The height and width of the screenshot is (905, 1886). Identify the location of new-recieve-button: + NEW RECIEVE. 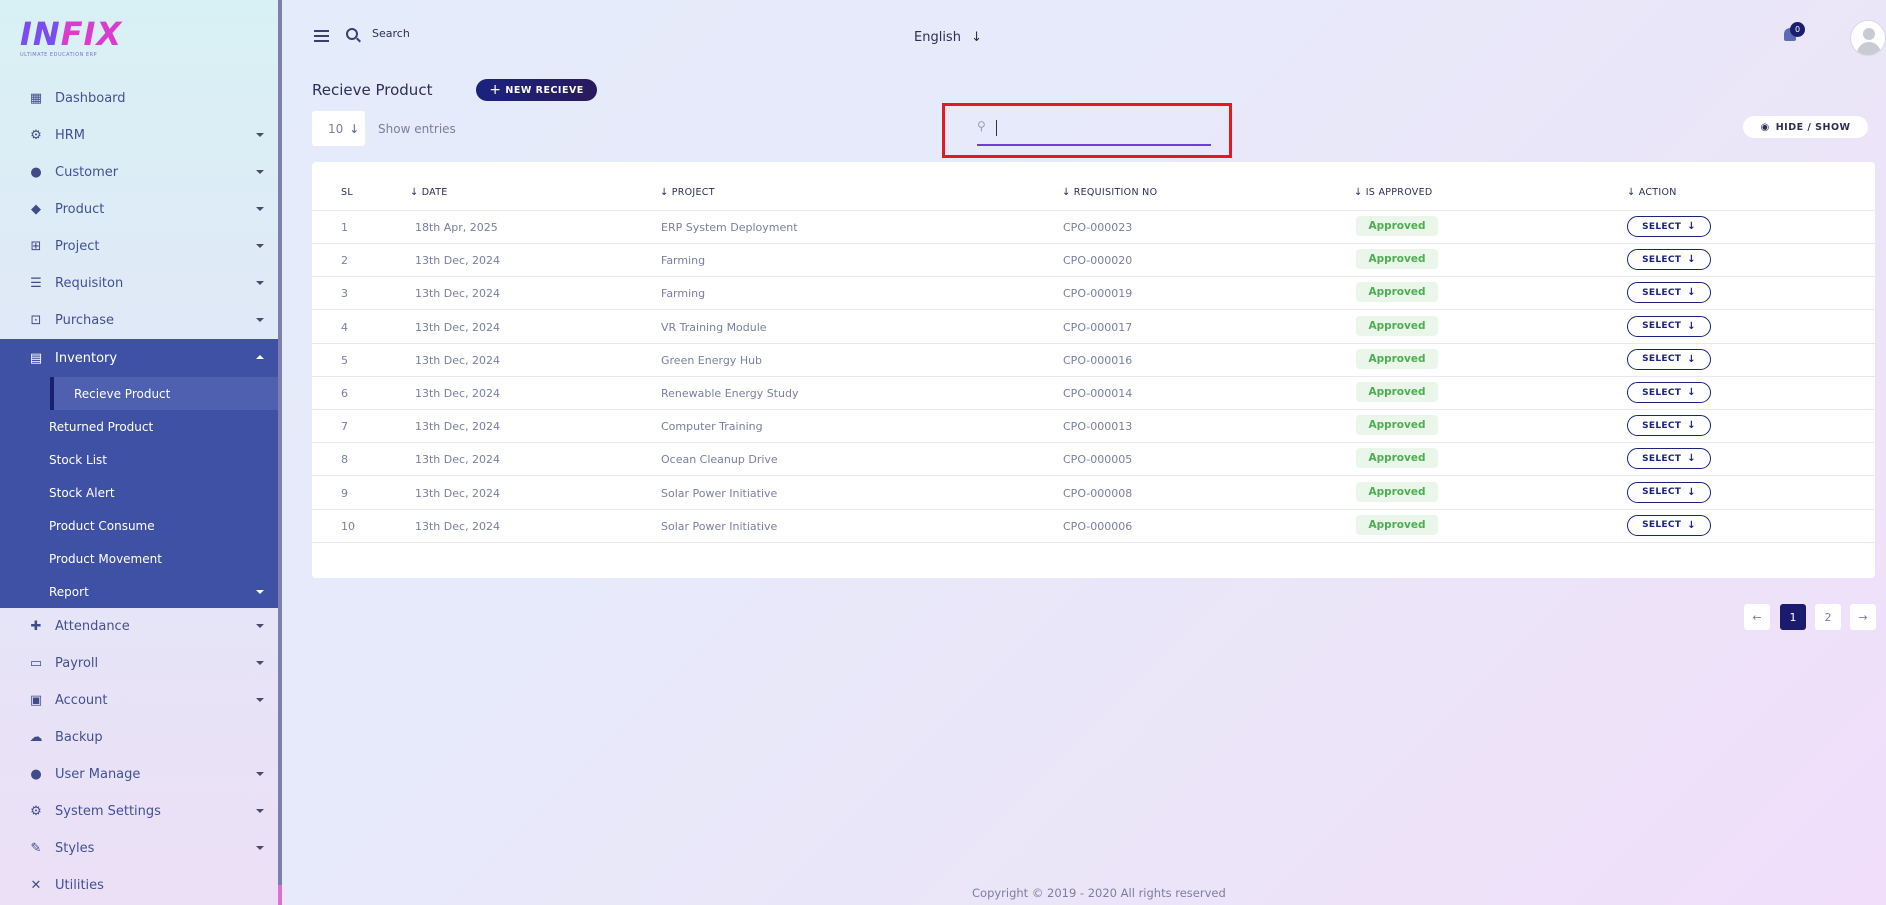
(536, 90).